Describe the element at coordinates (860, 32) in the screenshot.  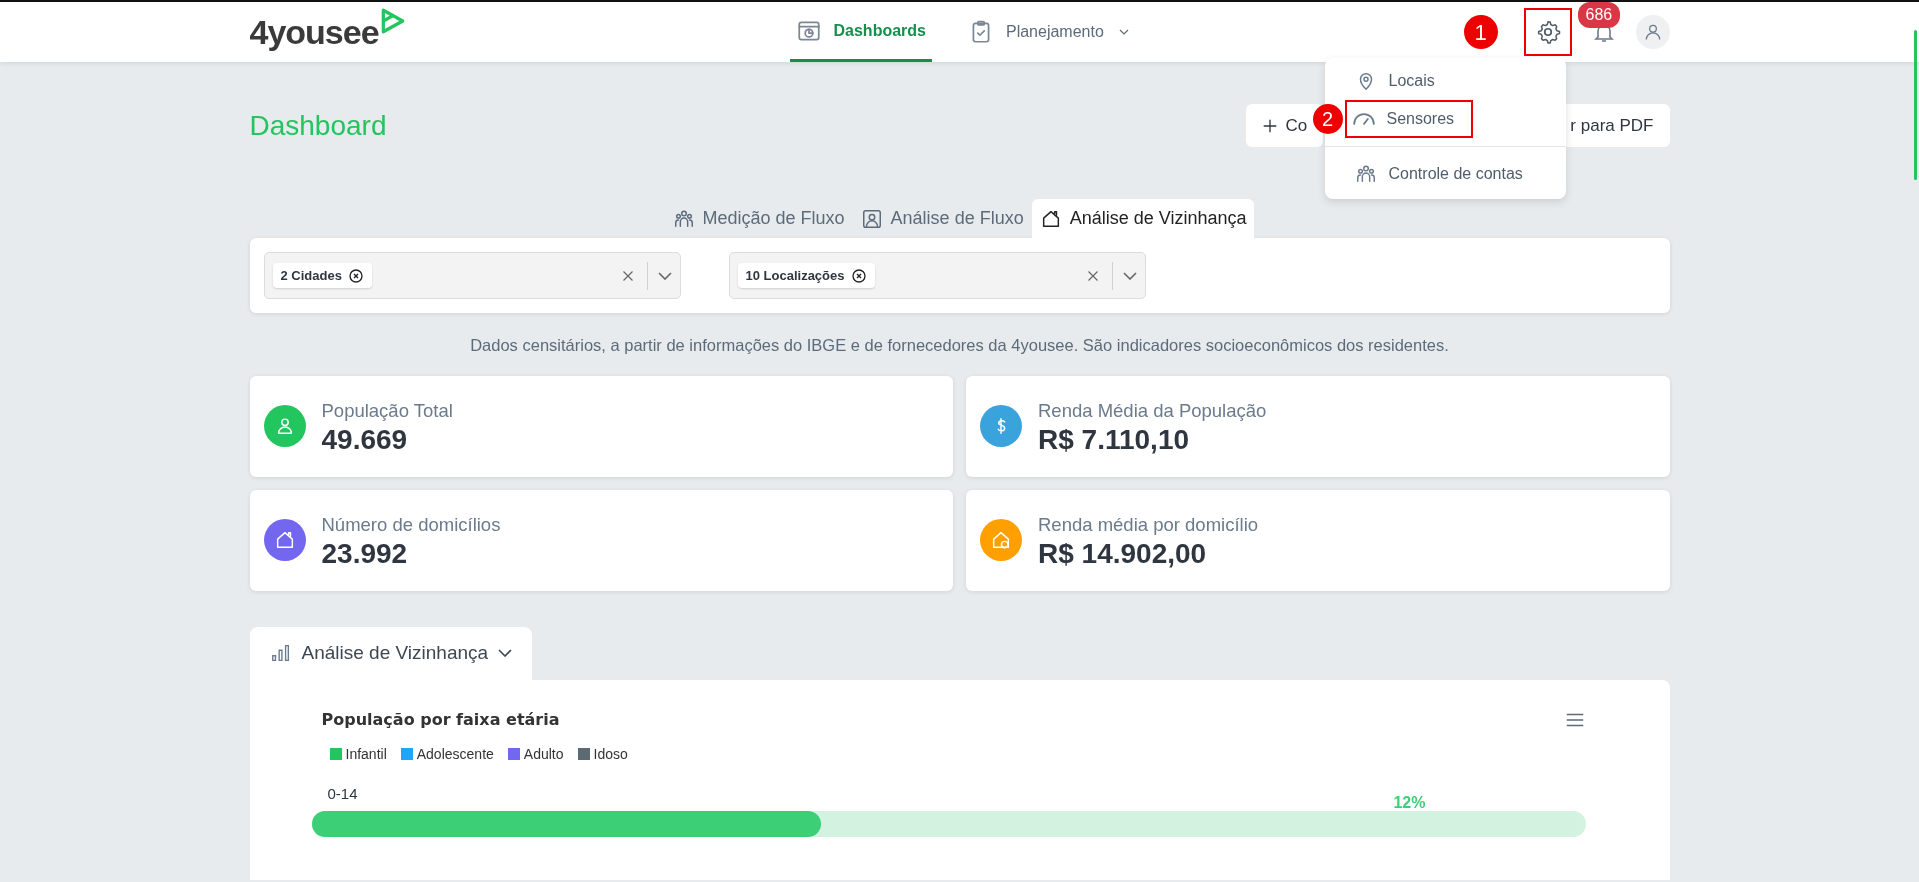
I see `nav-tab: Dashboards` at that location.